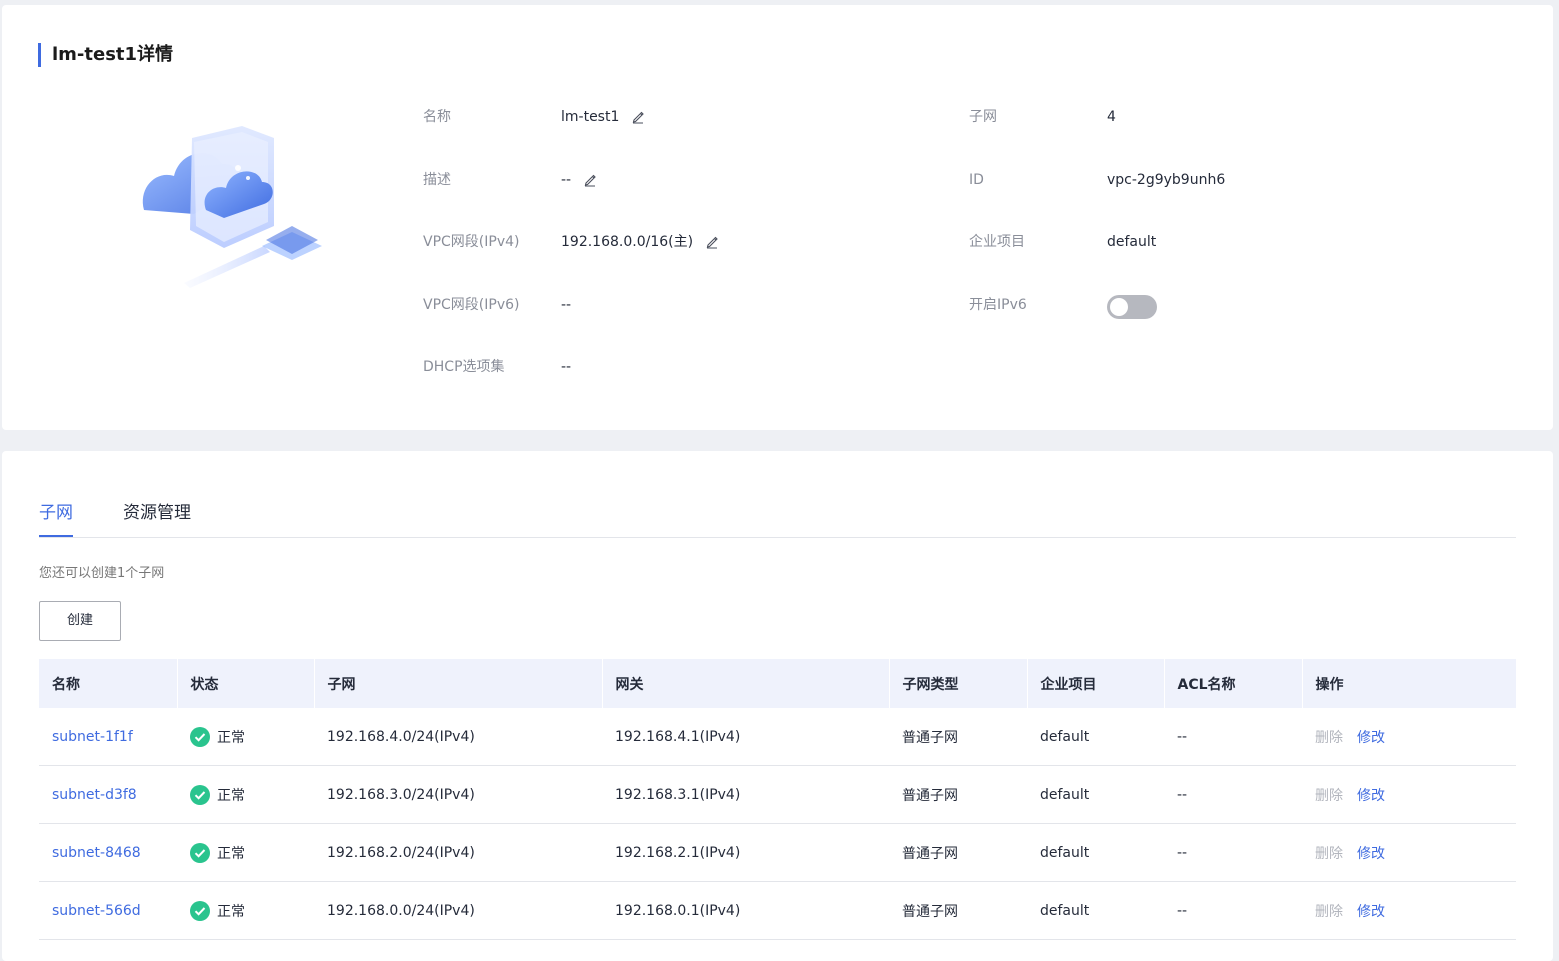 The width and height of the screenshot is (1559, 961). Describe the element at coordinates (745, 794) in the screenshot. I see `gateway: 192.168.3.1(IPv4)` at that location.